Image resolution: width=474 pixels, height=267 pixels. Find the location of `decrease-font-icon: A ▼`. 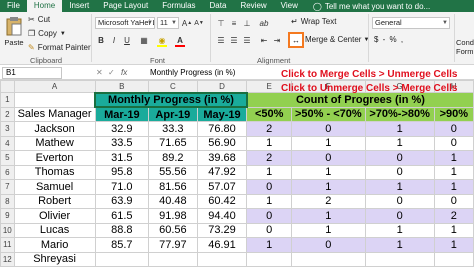

decrease-font-icon: A ▼ is located at coordinates (199, 23).